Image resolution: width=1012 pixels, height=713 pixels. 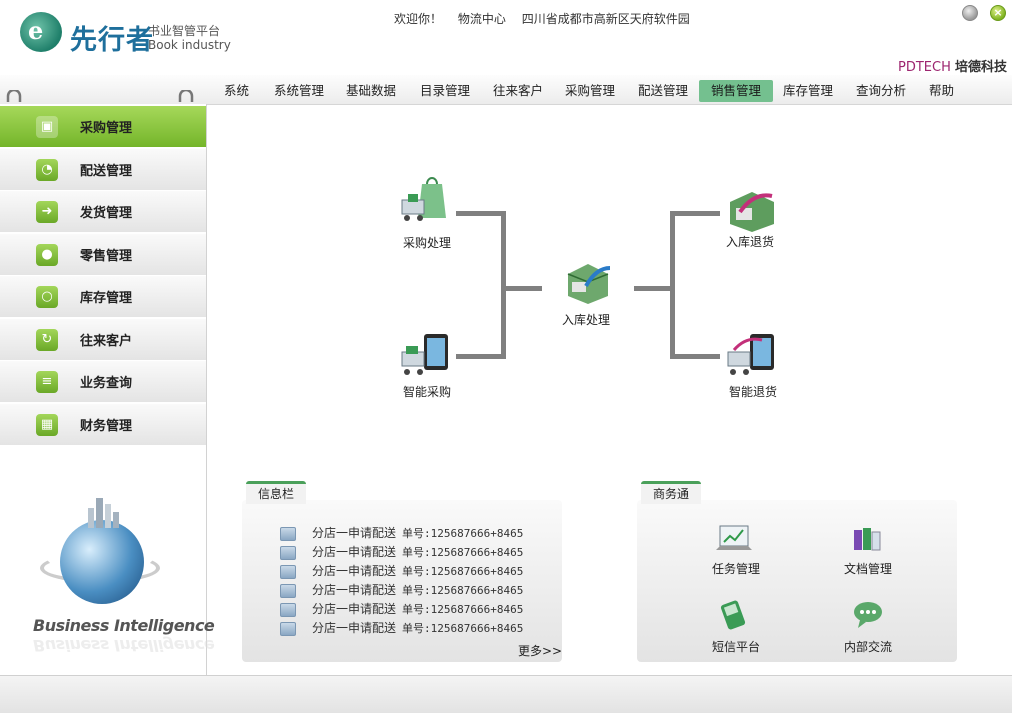 What do you see at coordinates (124, 645) in the screenshot?
I see `bi-logo-reflection: Business Intelligence` at bounding box center [124, 645].